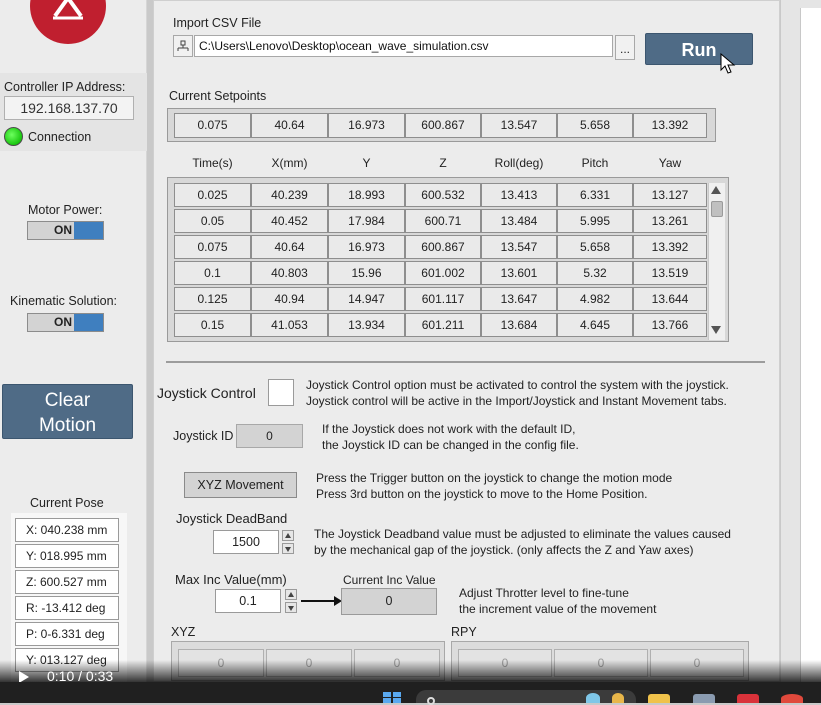 Image resolution: width=821 pixels, height=705 pixels. I want to click on inc-desc-1: Adjust Throtter level to fine-tune, so click(544, 593).